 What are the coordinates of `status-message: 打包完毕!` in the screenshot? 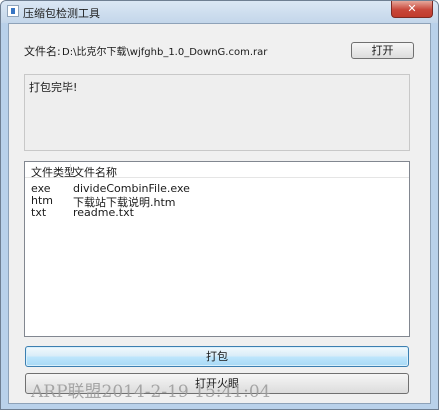 It's located at (53, 87).